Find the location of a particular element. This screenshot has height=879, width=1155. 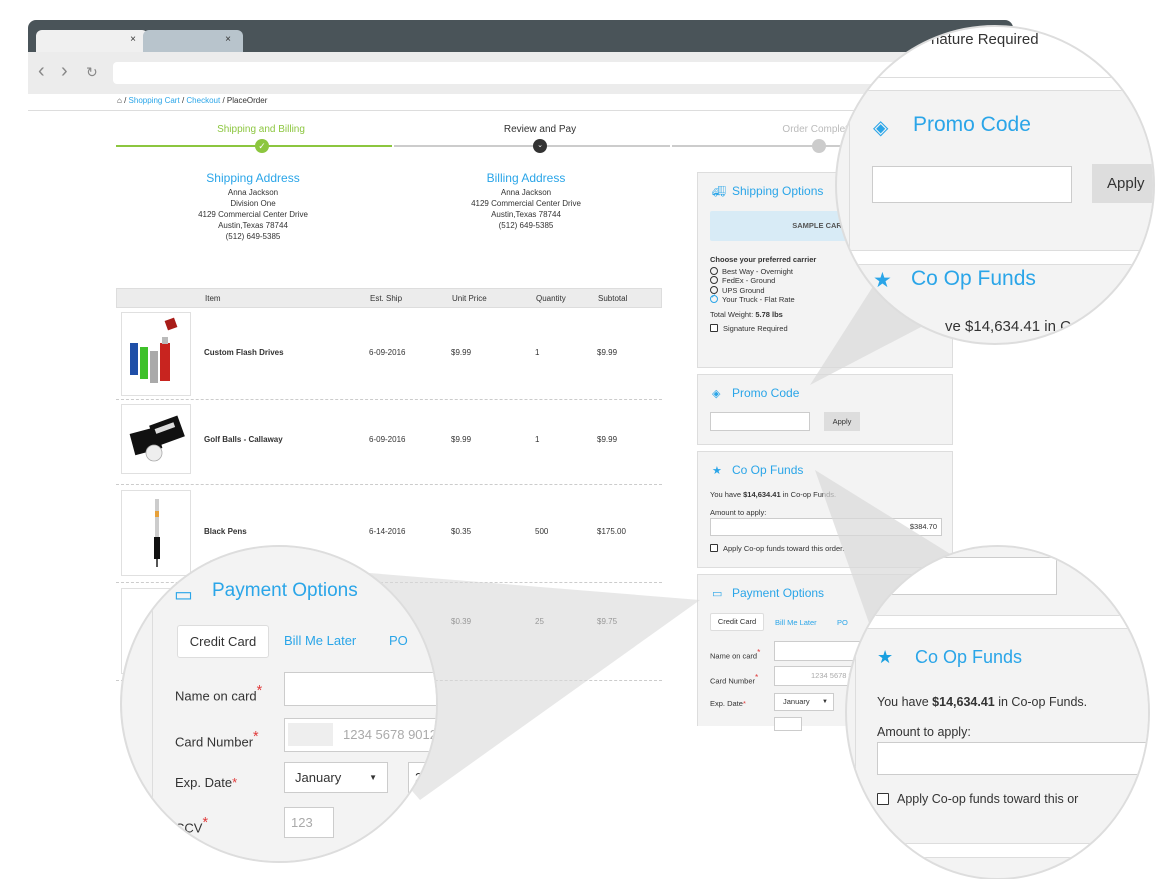

reload-icon: ↻ is located at coordinates (92, 72).